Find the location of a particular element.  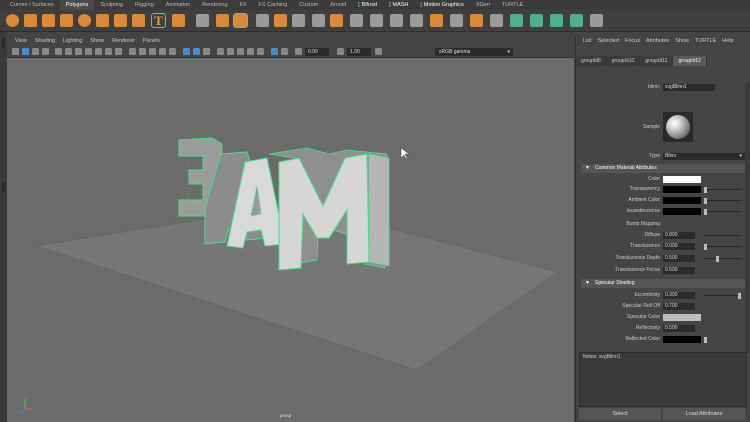

gamma-field: 1.00 is located at coordinates (359, 52).